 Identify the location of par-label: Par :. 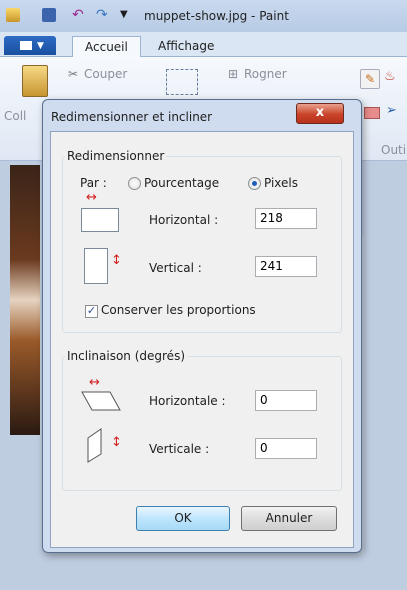
(93, 183).